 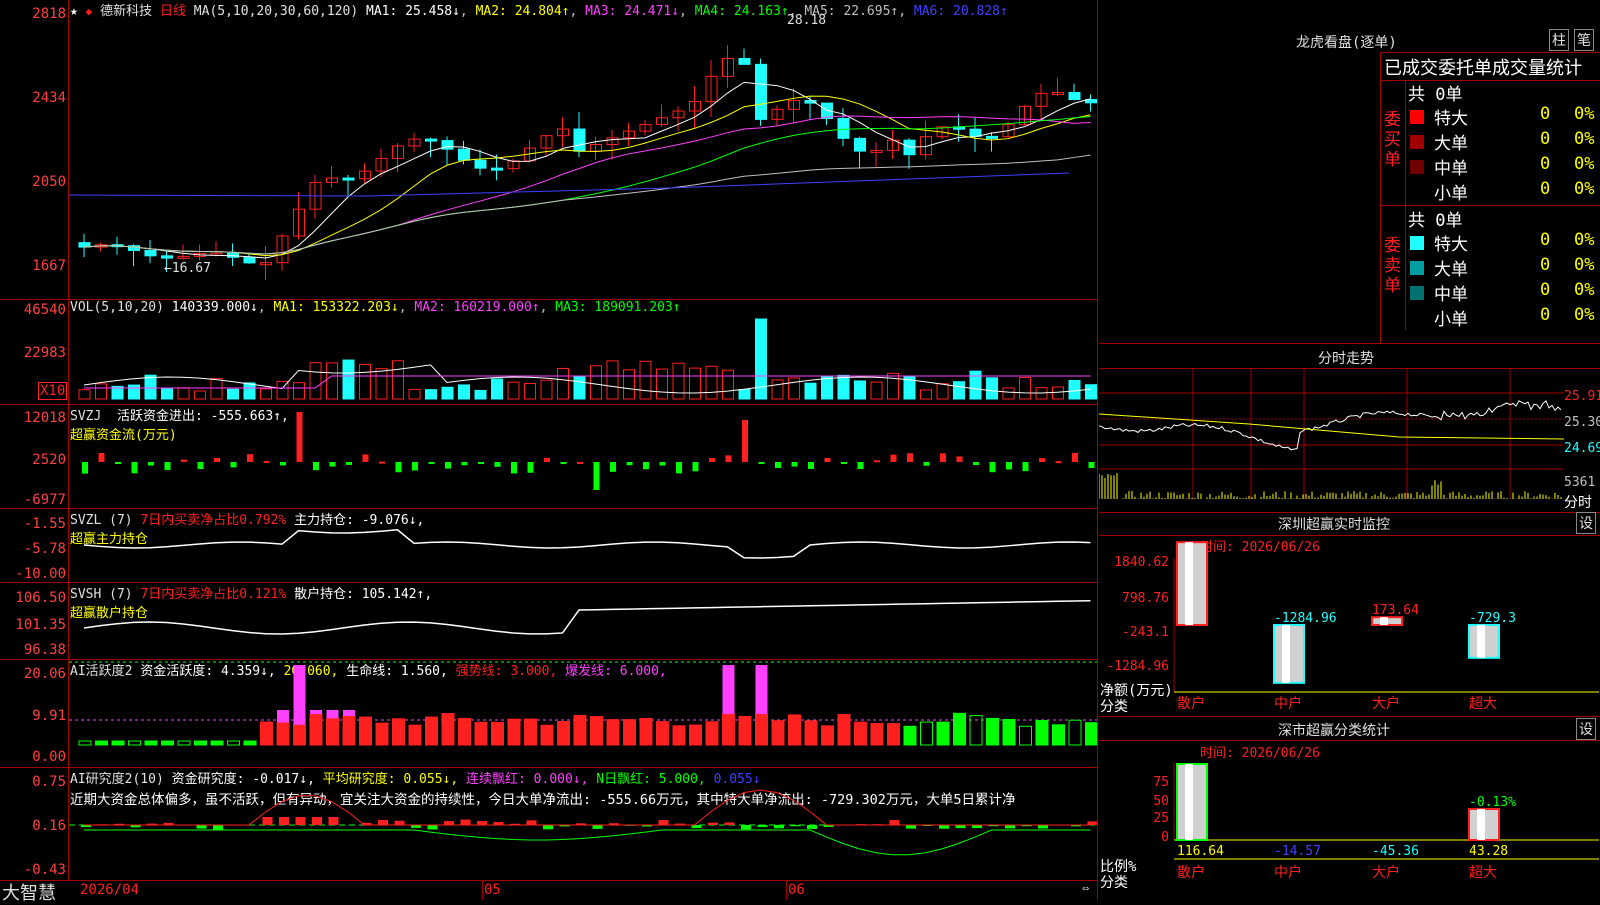 I want to click on classify-title: 深市超赢分类统计, so click(x=1334, y=730).